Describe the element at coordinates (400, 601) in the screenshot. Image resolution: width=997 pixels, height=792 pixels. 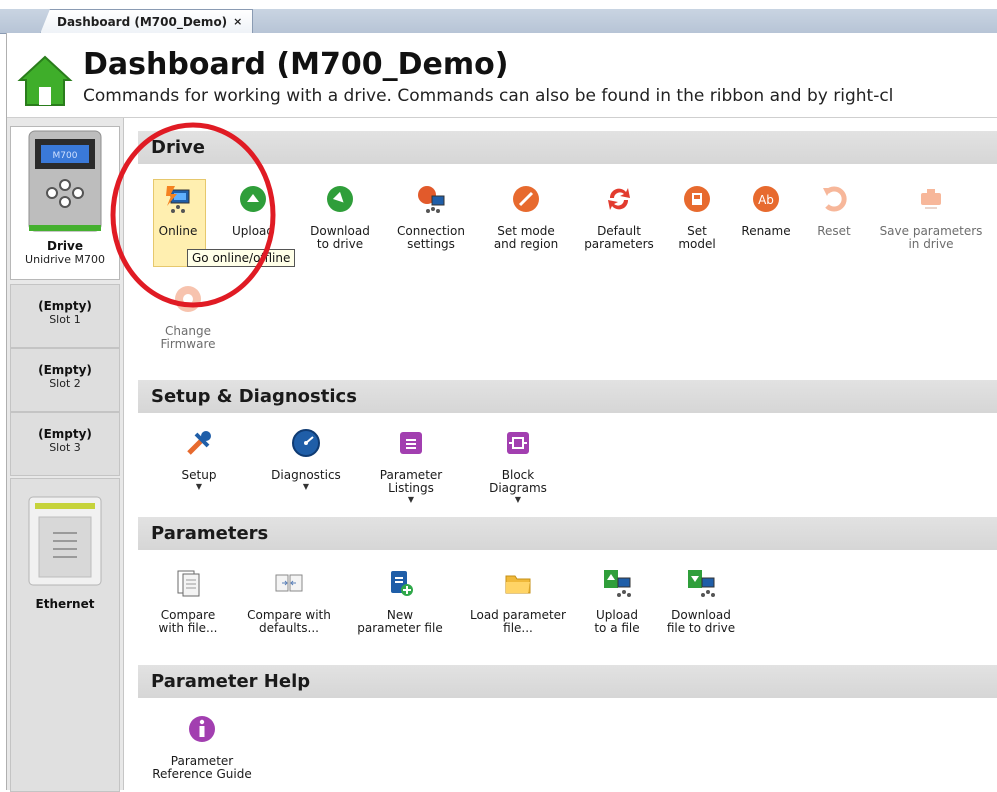
I see `new-parameter-file-button: New parameter file` at that location.